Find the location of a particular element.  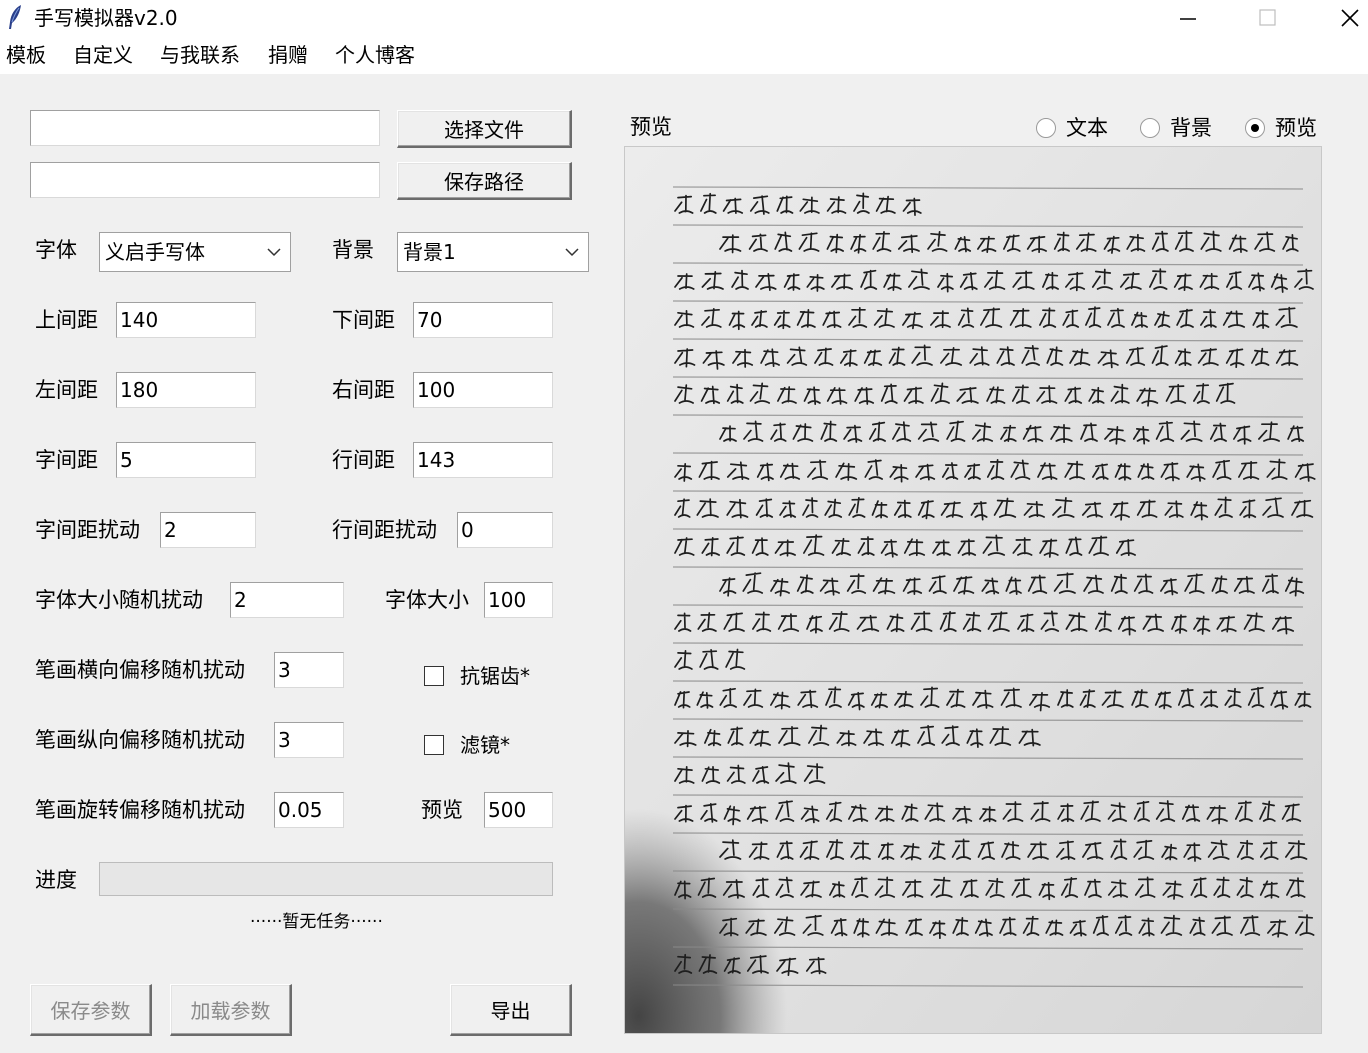

radio-background-mode is located at coordinates (1150, 128).